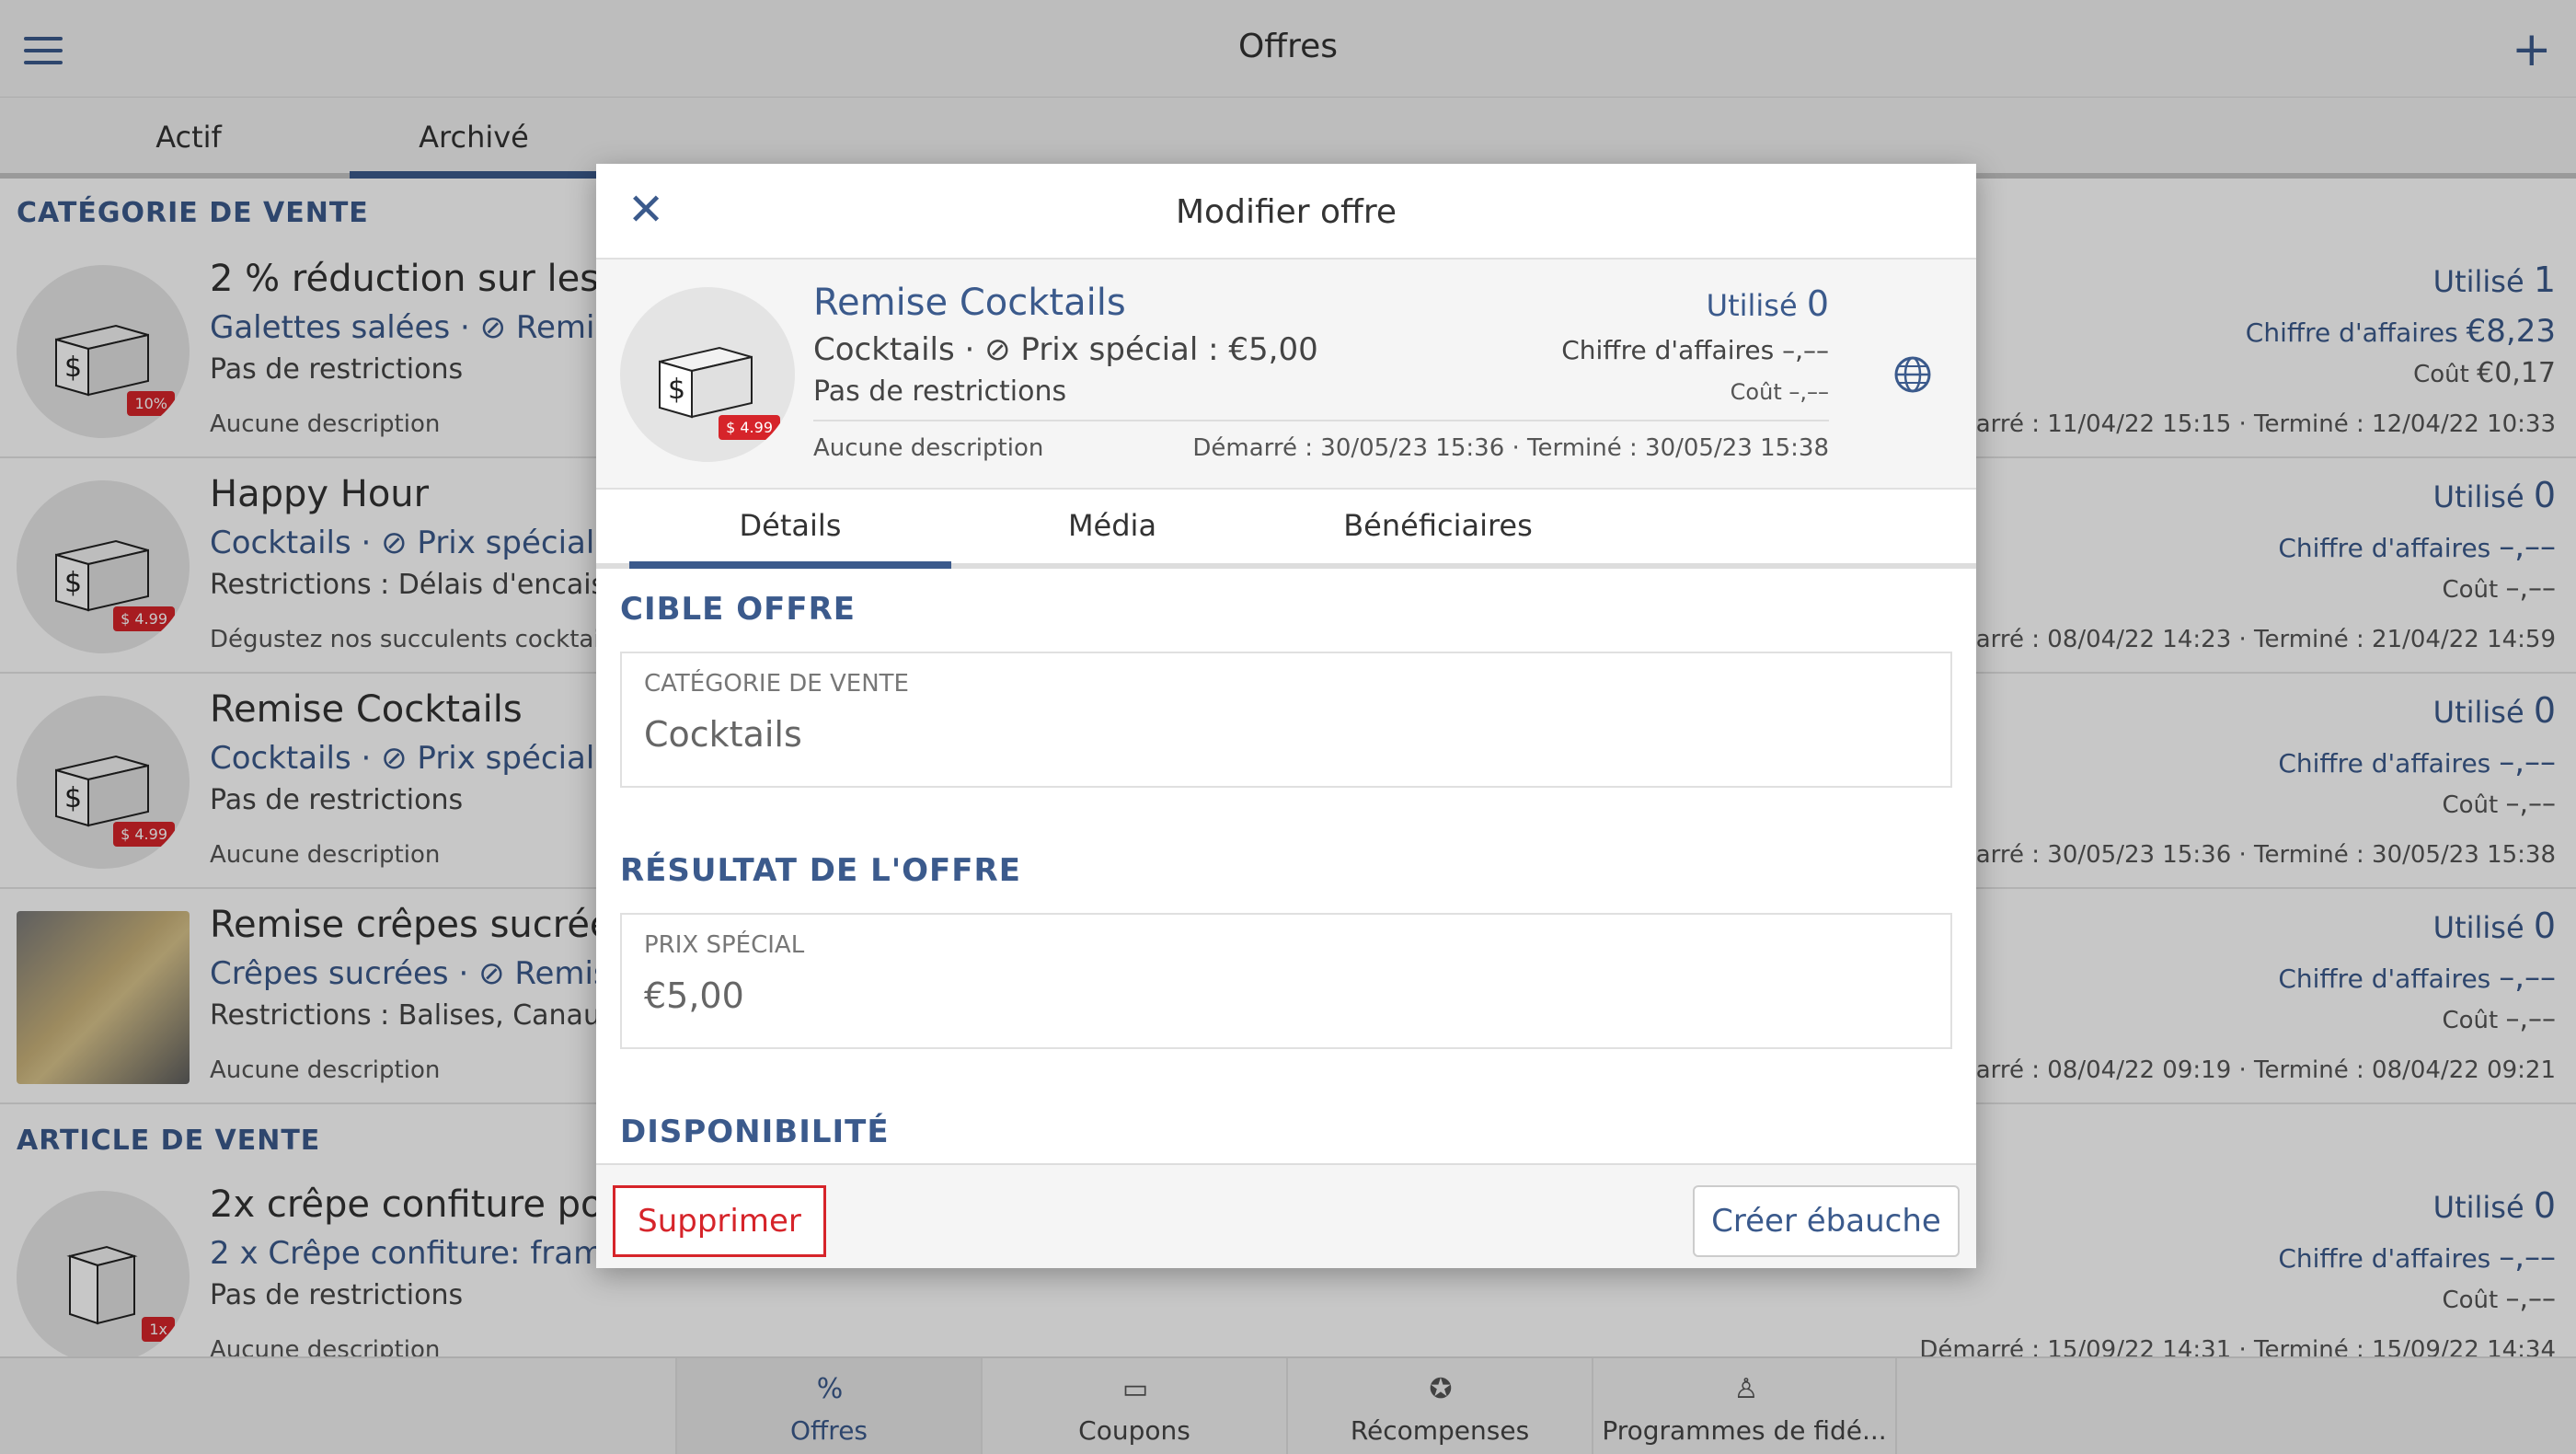  I want to click on offer-thumbnail: $ $ 4.99, so click(707, 374).